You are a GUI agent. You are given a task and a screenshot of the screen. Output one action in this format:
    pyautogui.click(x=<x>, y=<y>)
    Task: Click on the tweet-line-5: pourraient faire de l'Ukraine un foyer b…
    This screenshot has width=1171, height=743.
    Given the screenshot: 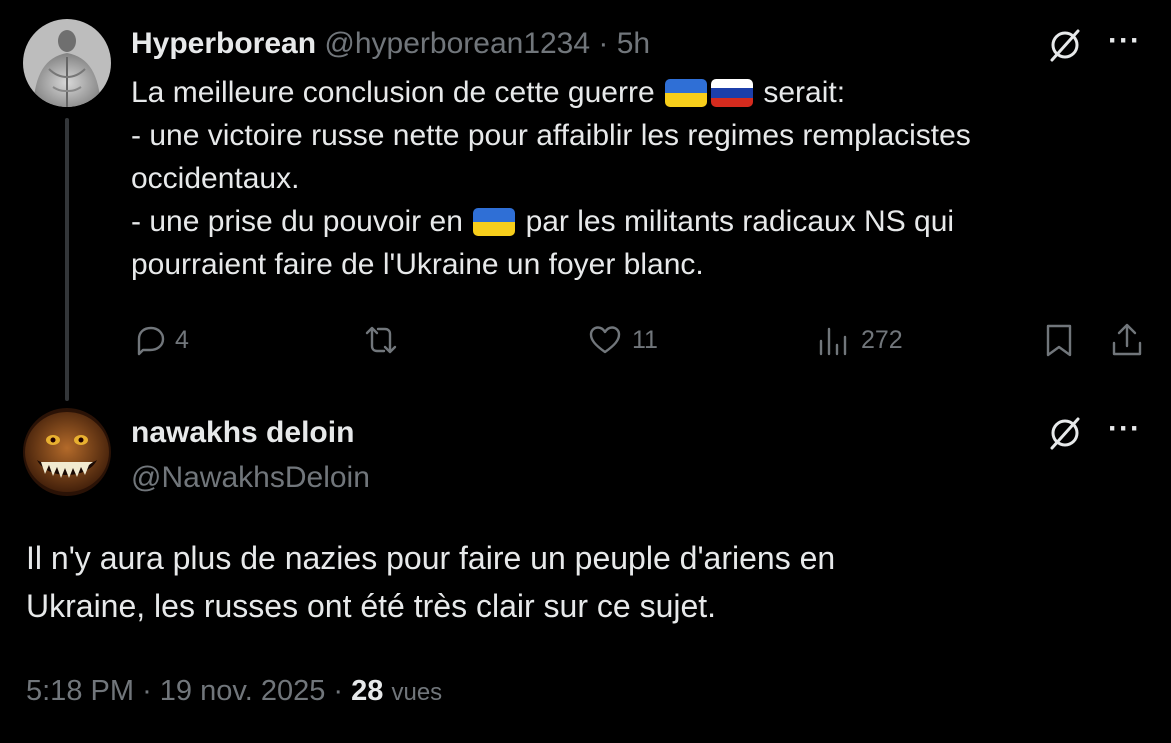 What is the action you would take?
    pyautogui.click(x=417, y=264)
    